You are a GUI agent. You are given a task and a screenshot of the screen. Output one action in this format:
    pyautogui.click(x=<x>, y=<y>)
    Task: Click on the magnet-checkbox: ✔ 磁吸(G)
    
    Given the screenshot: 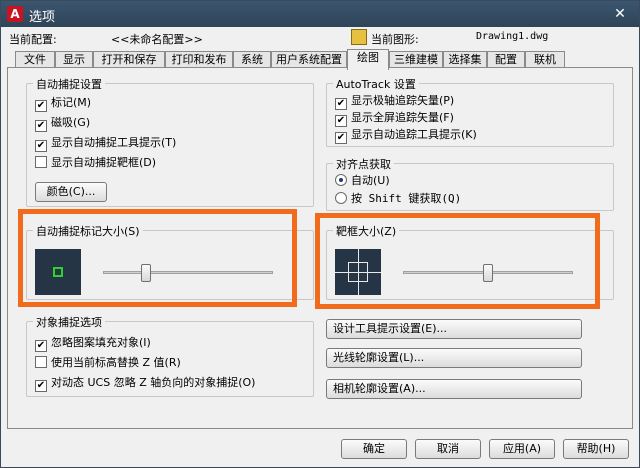 What is the action you would take?
    pyautogui.click(x=62, y=124)
    